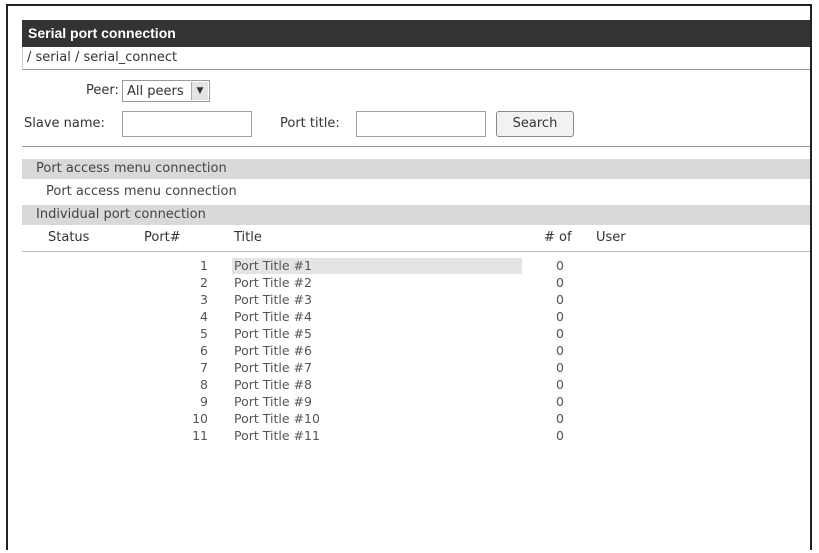 This screenshot has width=819, height=553. I want to click on port-title-link: Port Title #5, so click(273, 333).